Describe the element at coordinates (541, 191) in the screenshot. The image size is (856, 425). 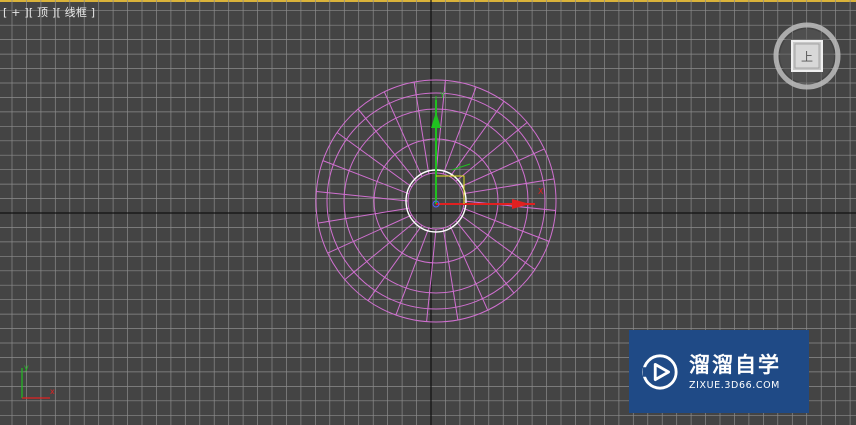
I see `gizmo-x-label: X` at that location.